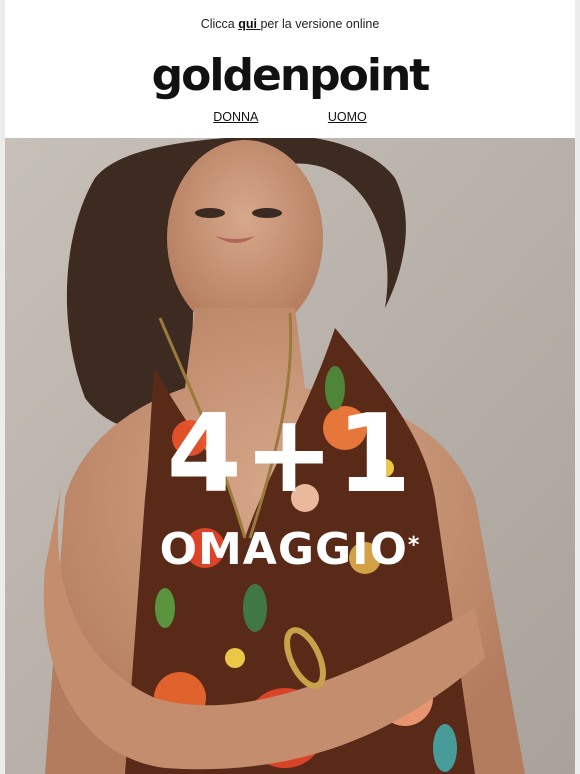  I want to click on preheader-text-before: Clicca, so click(219, 24).